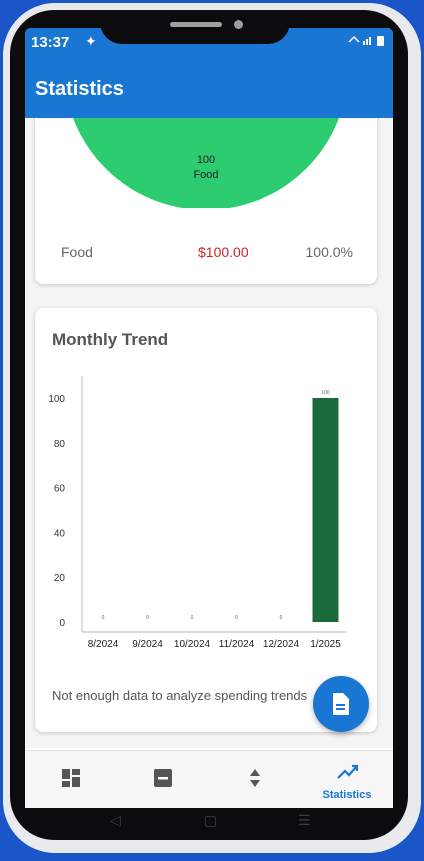 This screenshot has height=861, width=424. What do you see at coordinates (60, 578) in the screenshot?
I see `y-tick-label: 20` at bounding box center [60, 578].